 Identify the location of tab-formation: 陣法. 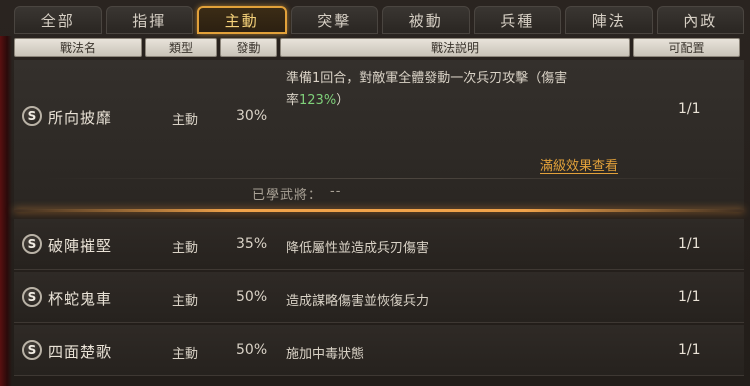
(609, 20).